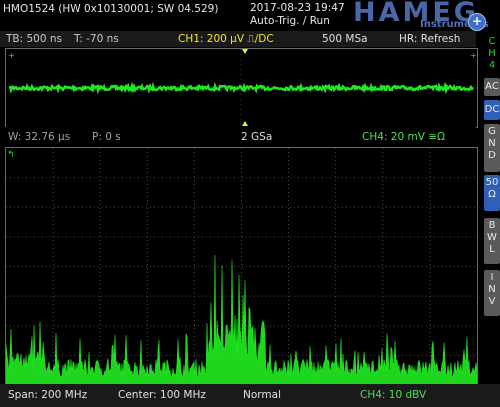 This screenshot has width=500, height=407. What do you see at coordinates (492, 87) in the screenshot?
I see `coupling-ac-button: AC` at bounding box center [492, 87].